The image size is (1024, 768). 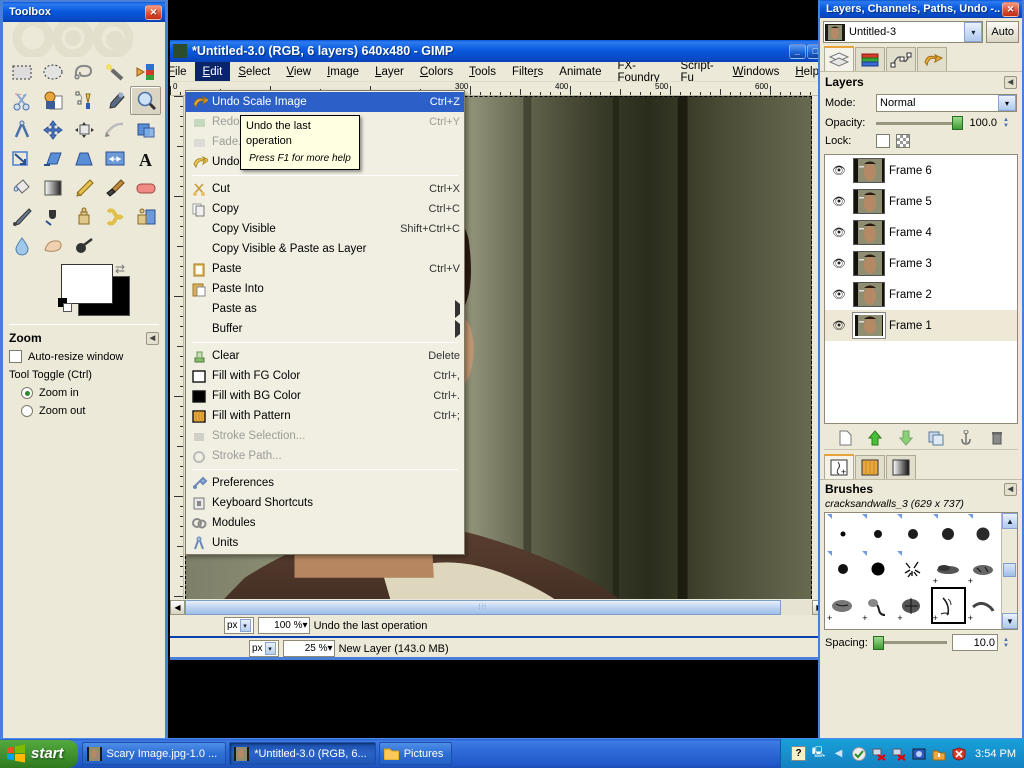 What do you see at coordinates (883, 141) in the screenshot?
I see `lock-pixels-checkbox` at bounding box center [883, 141].